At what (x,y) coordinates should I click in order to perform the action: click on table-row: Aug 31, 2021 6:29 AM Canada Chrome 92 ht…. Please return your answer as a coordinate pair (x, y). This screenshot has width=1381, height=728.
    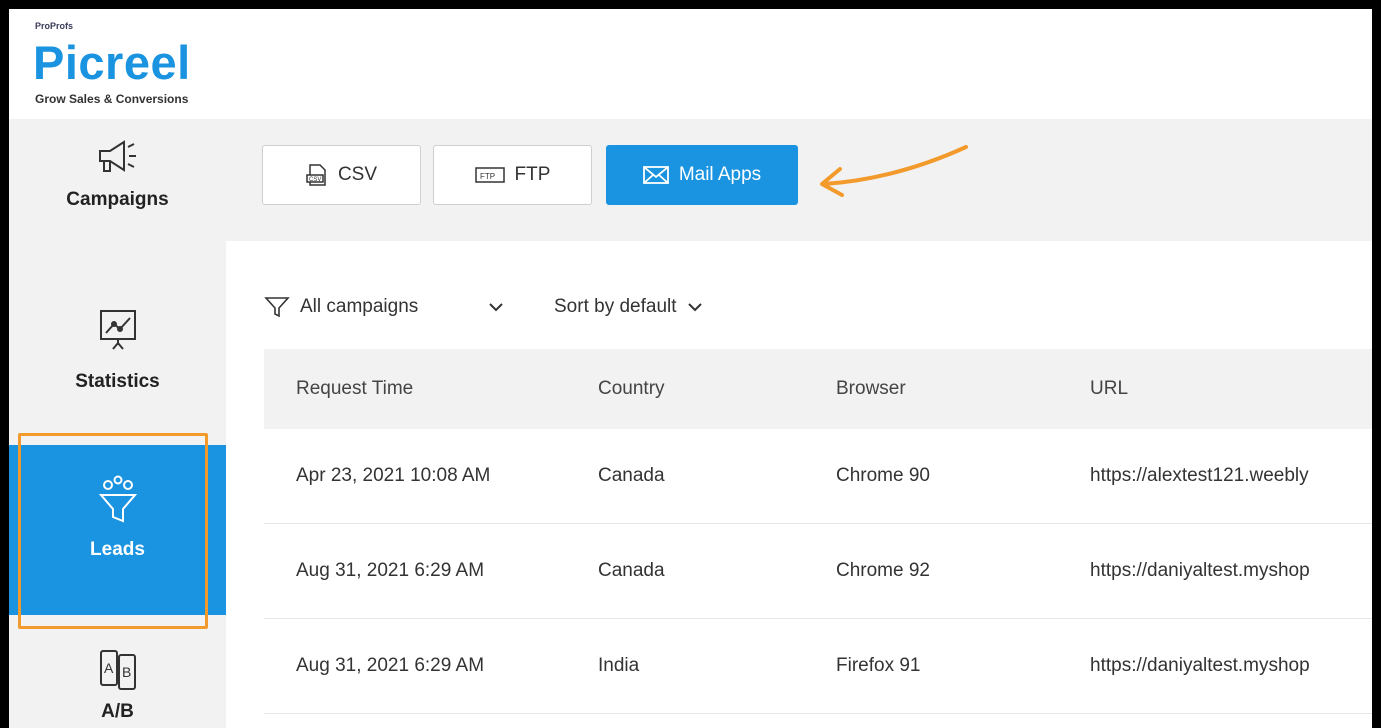
    Looking at the image, I should click on (818, 571).